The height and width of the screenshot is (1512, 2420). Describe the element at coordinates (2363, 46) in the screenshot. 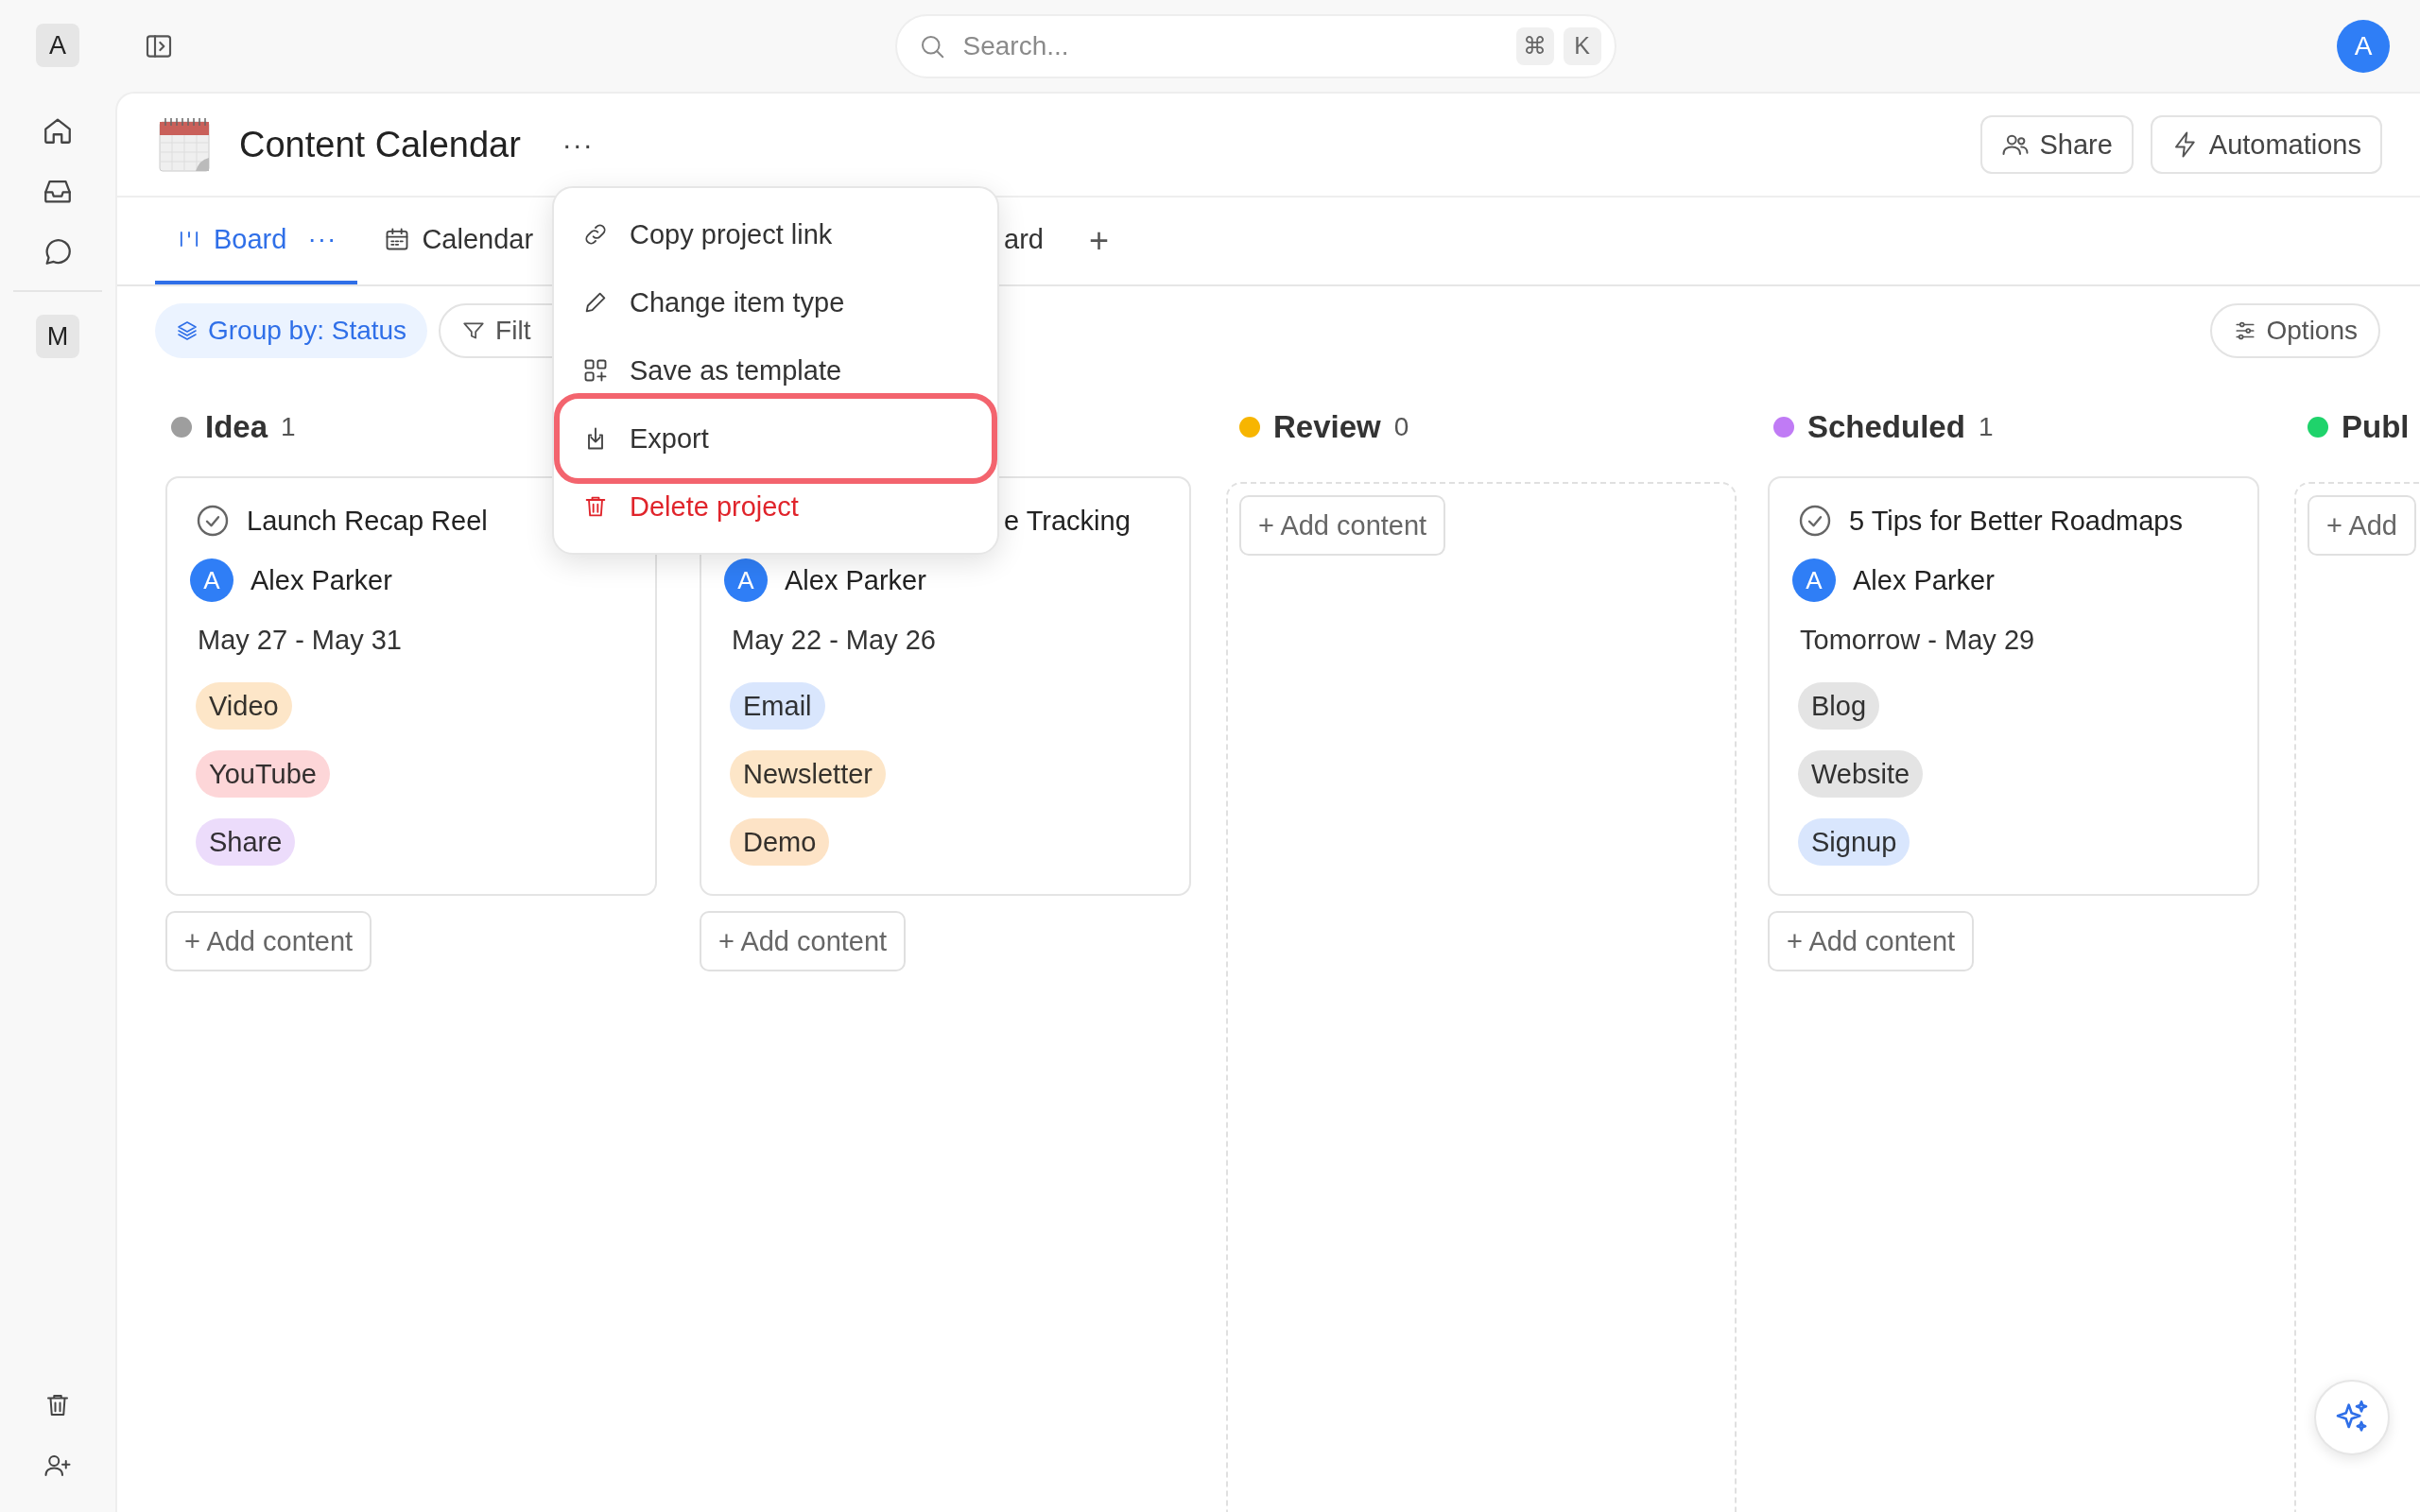

I see `user-avatar: A` at that location.